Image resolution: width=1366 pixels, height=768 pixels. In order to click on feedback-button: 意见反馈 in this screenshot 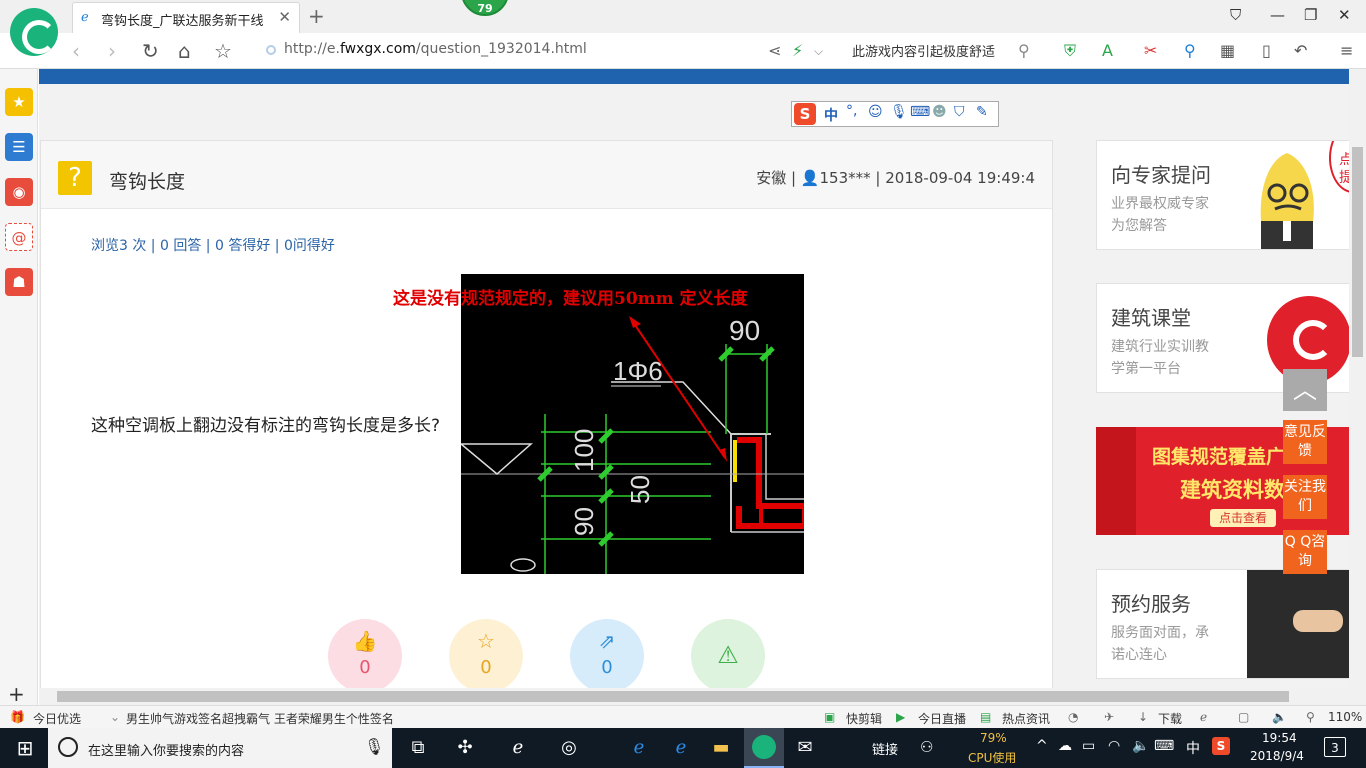, I will do `click(1305, 442)`.